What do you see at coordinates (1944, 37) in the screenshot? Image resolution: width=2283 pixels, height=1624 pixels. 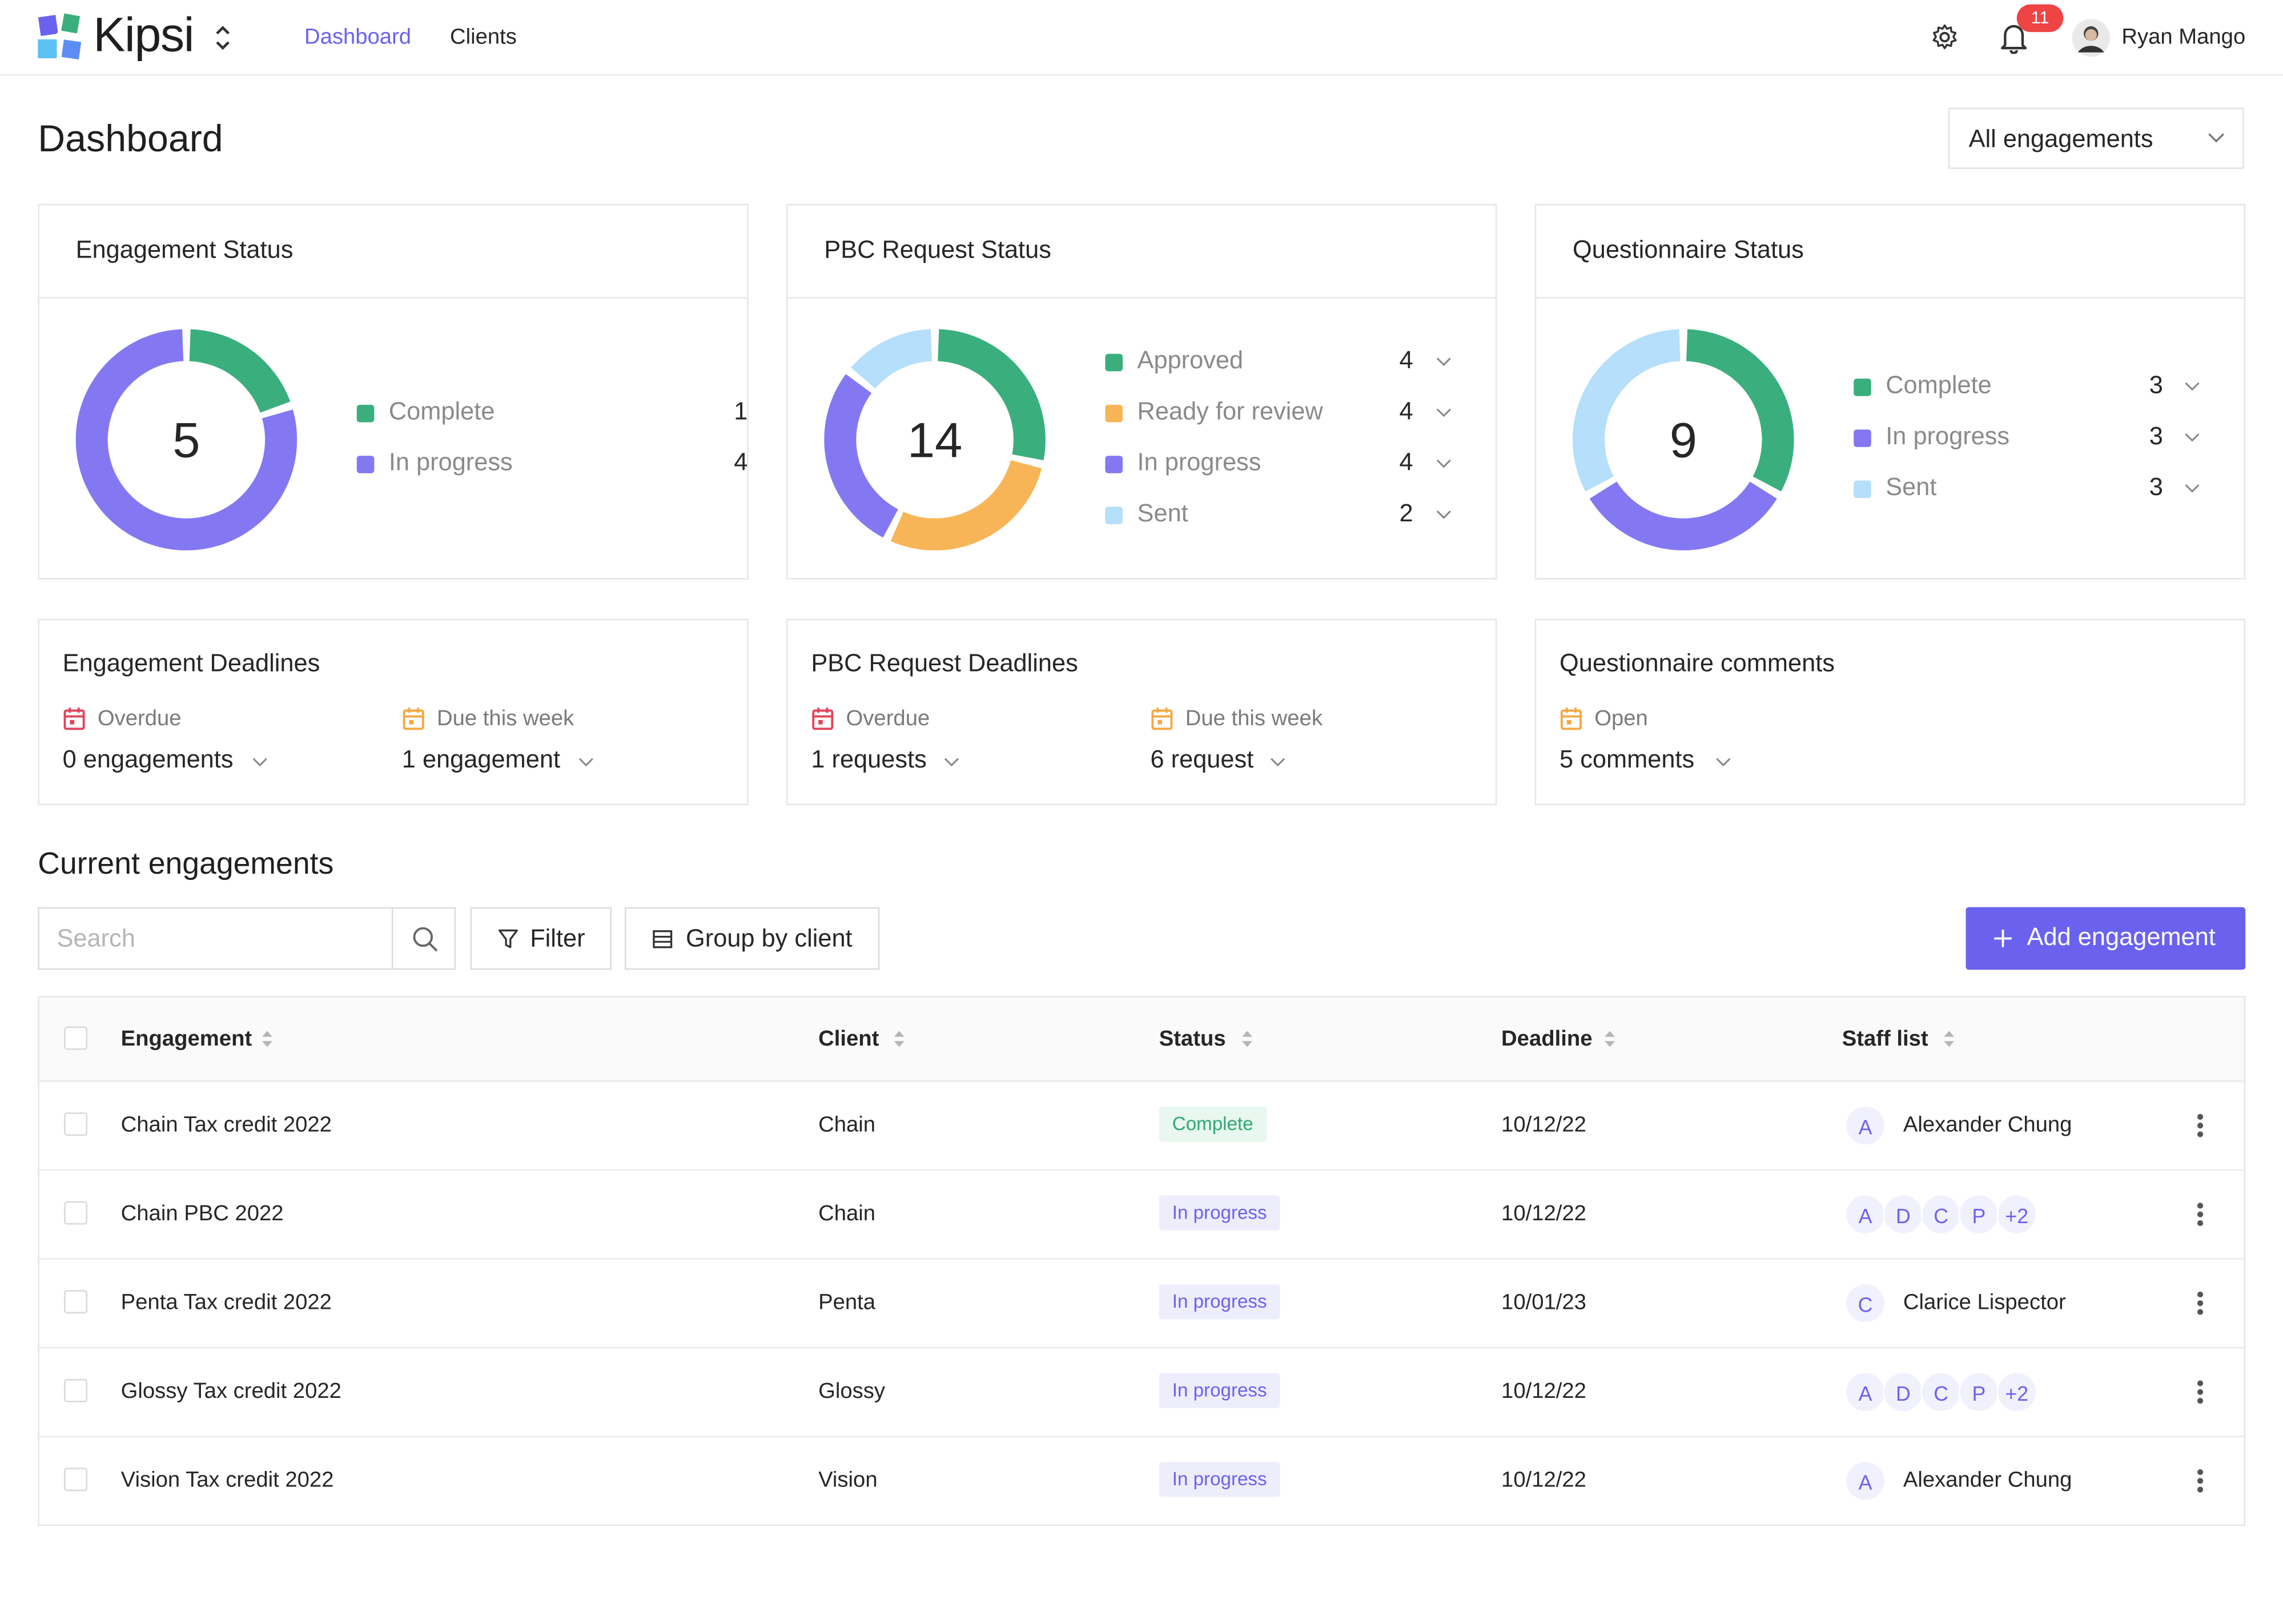 I see `gear-icon` at bounding box center [1944, 37].